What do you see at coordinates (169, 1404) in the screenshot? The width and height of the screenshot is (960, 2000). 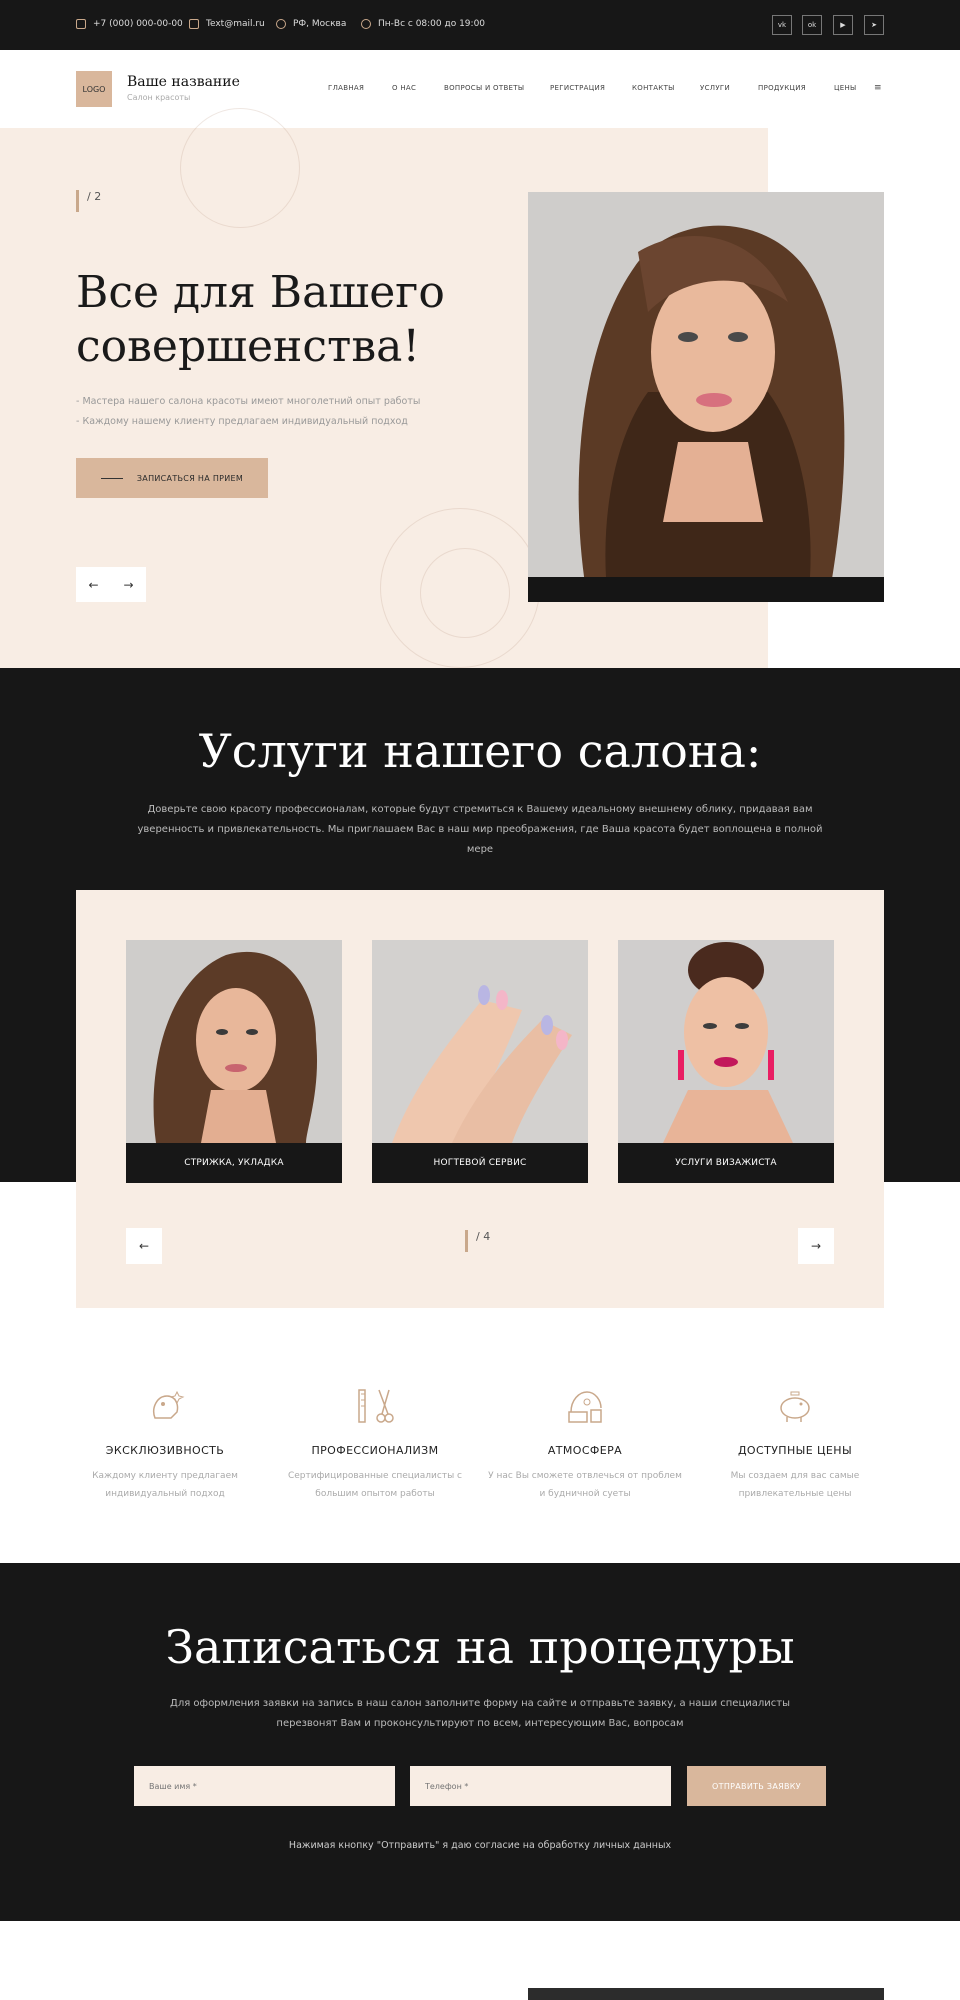 I see `pet-care-icon` at bounding box center [169, 1404].